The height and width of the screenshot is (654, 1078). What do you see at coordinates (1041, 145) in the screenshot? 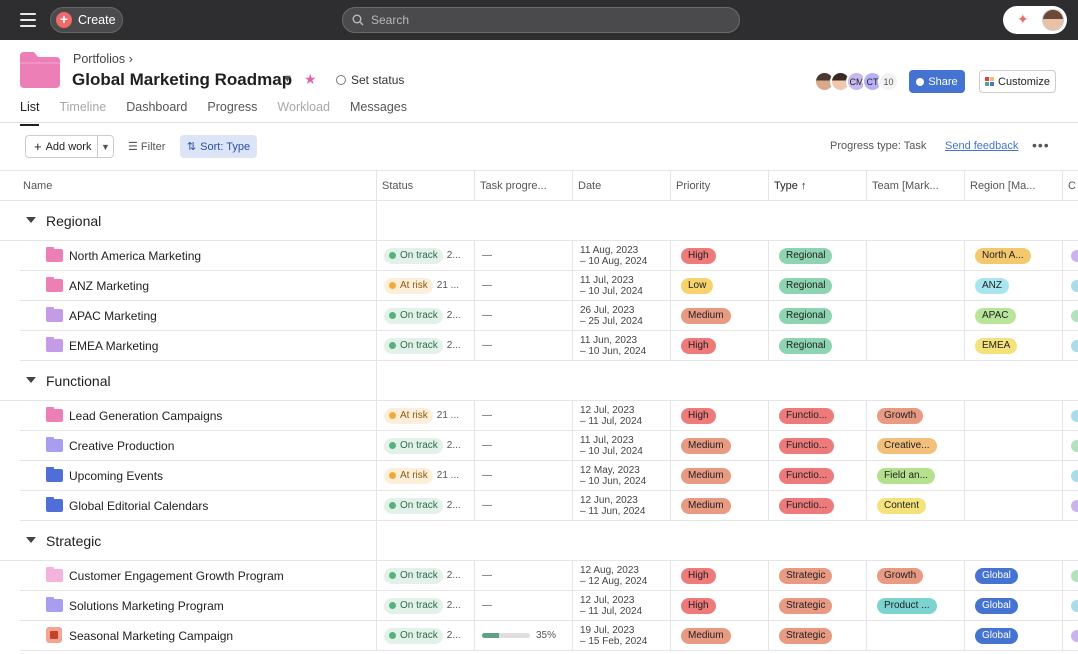
I see `more-options-icon: •••` at bounding box center [1041, 145].